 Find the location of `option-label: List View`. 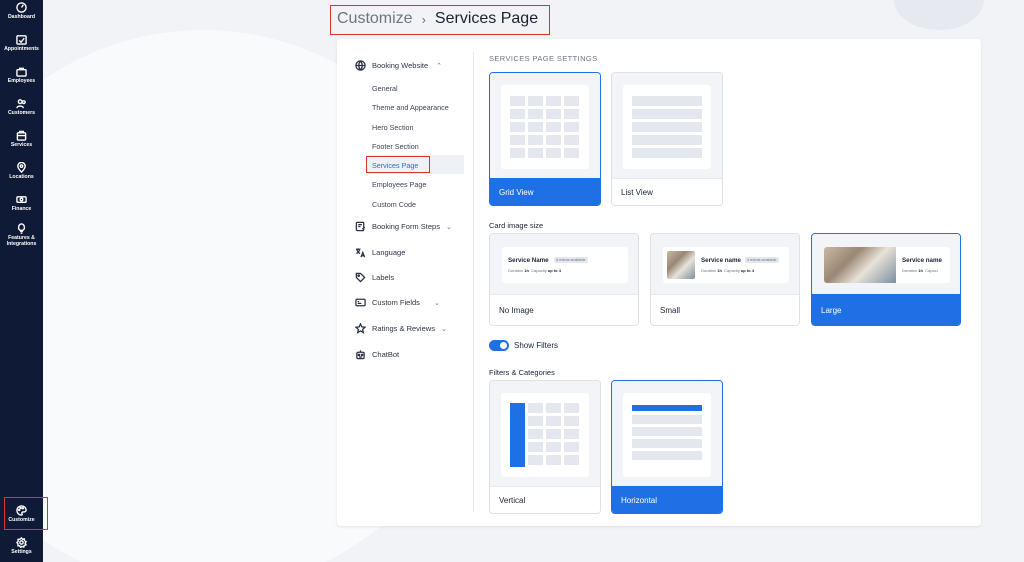

option-label: List View is located at coordinates (667, 191).